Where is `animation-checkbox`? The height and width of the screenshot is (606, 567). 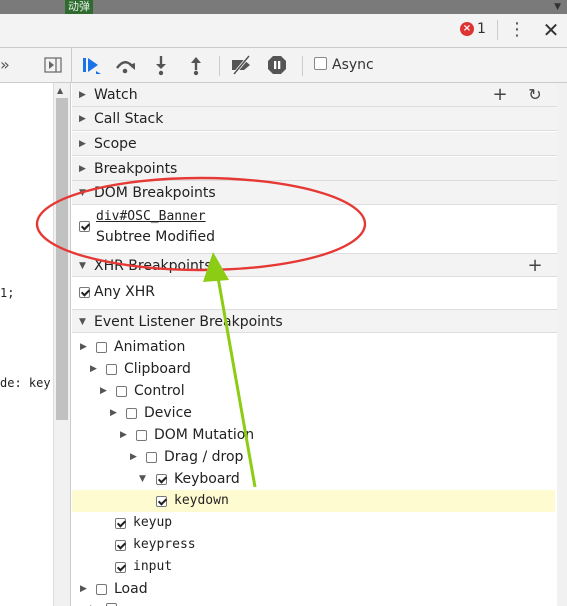
animation-checkbox is located at coordinates (101, 347).